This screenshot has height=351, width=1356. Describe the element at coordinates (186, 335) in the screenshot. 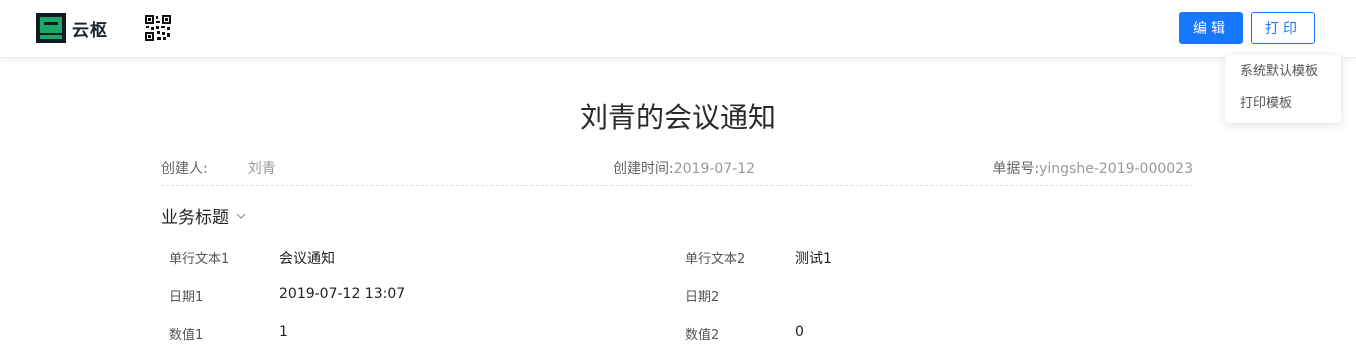

I see `field-label-number1: 数值1` at that location.